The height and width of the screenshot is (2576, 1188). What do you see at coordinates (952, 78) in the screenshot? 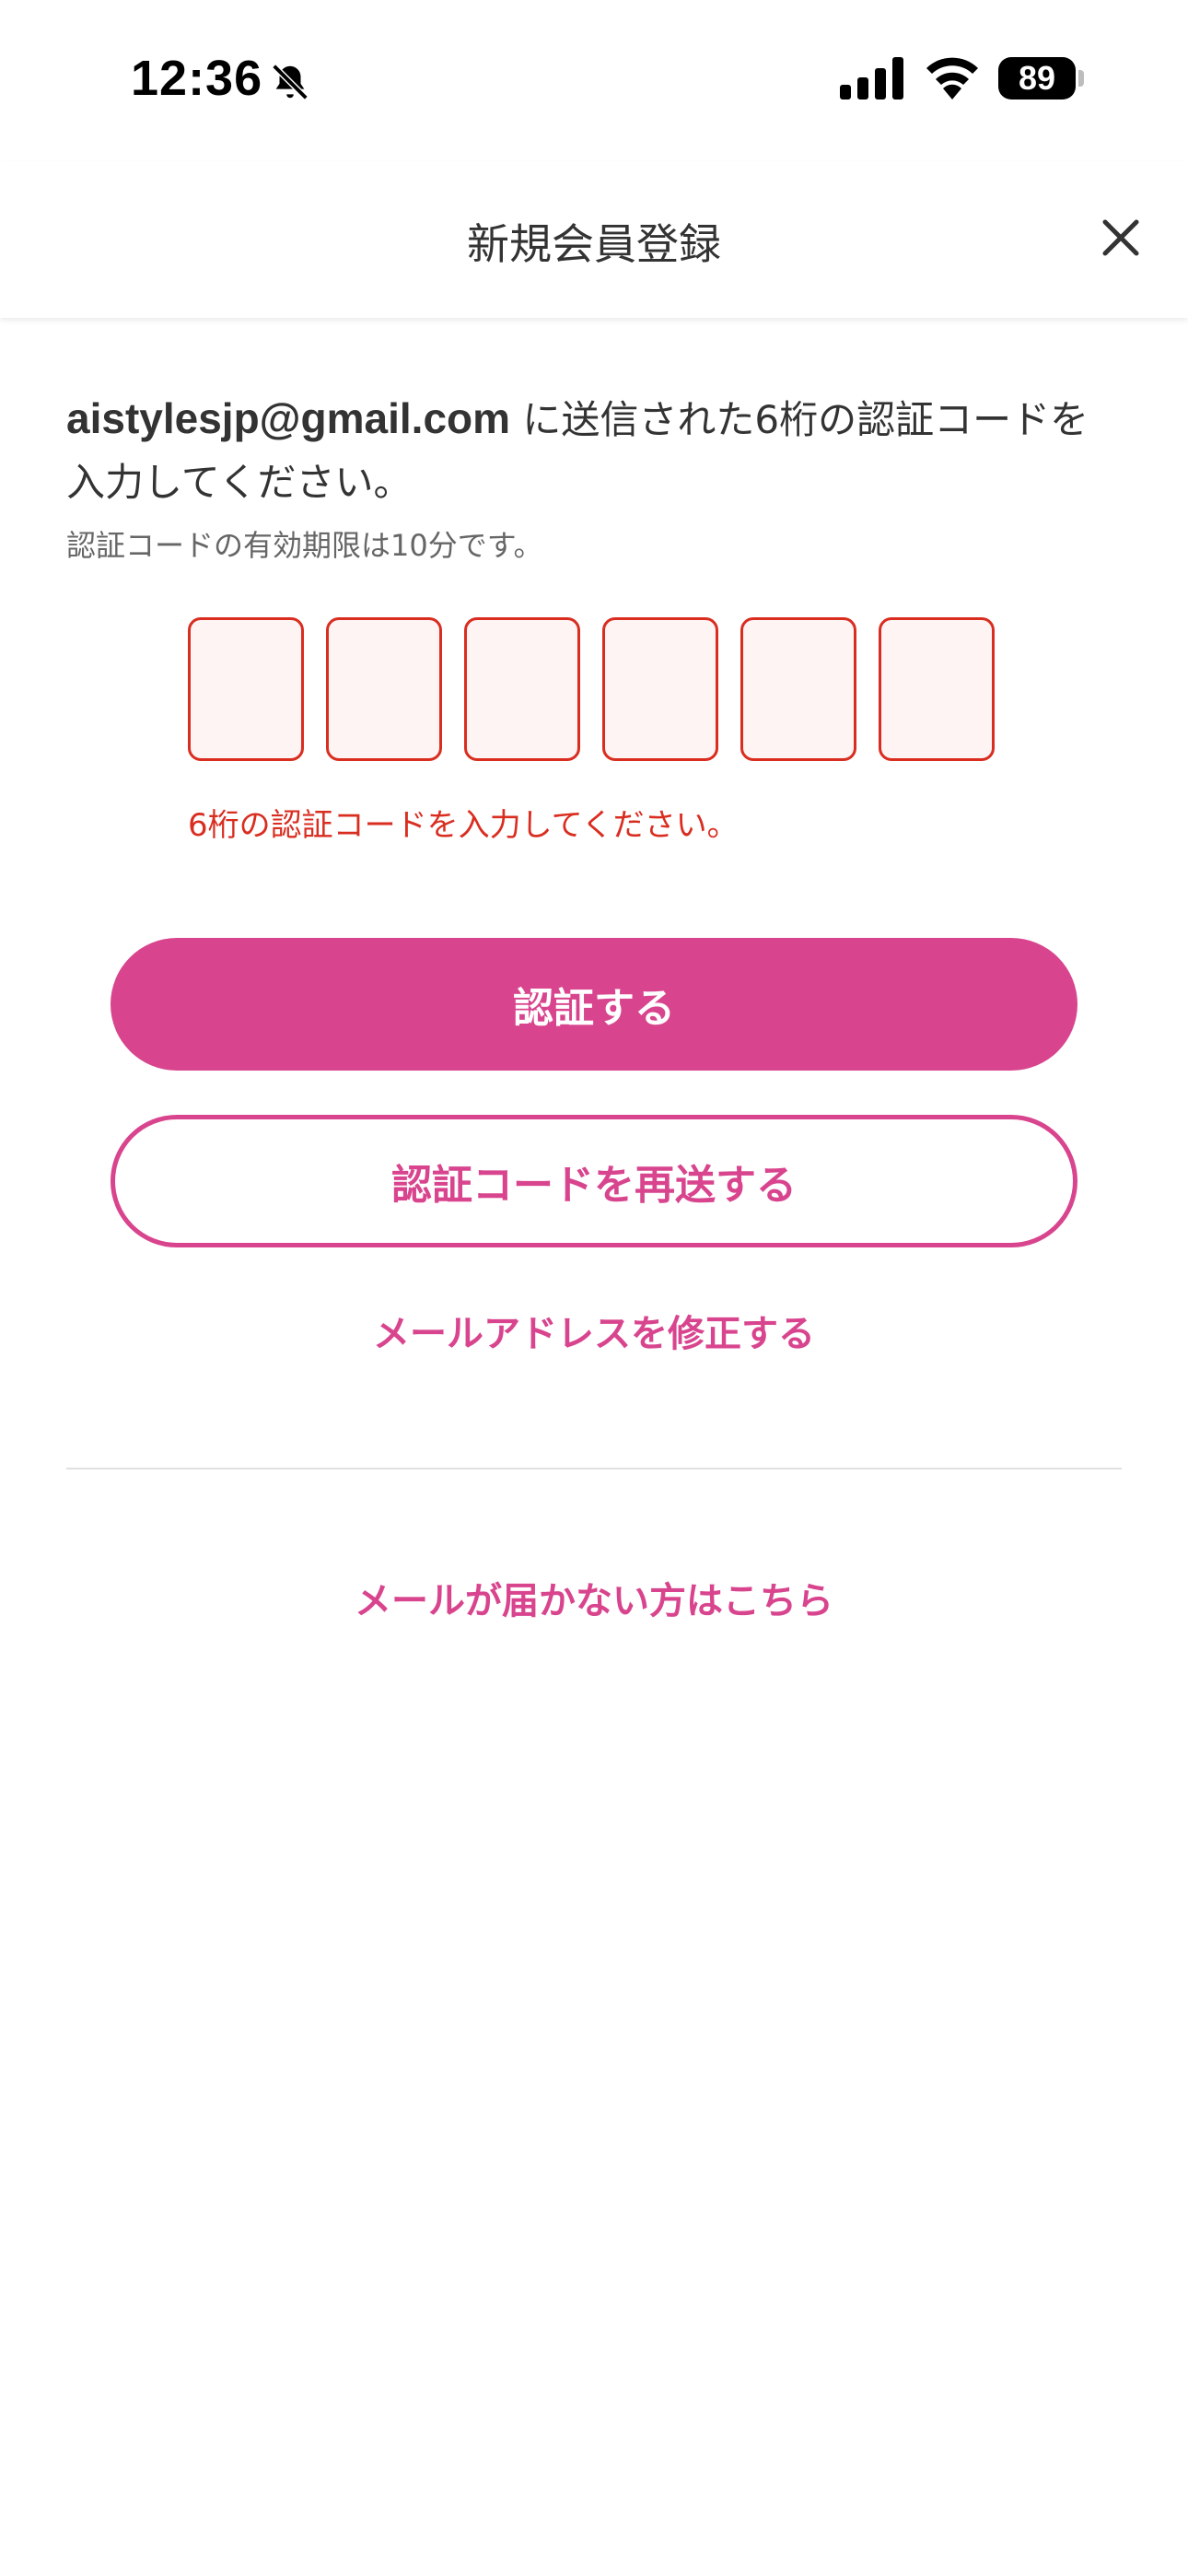
I see `wifi-icon` at bounding box center [952, 78].